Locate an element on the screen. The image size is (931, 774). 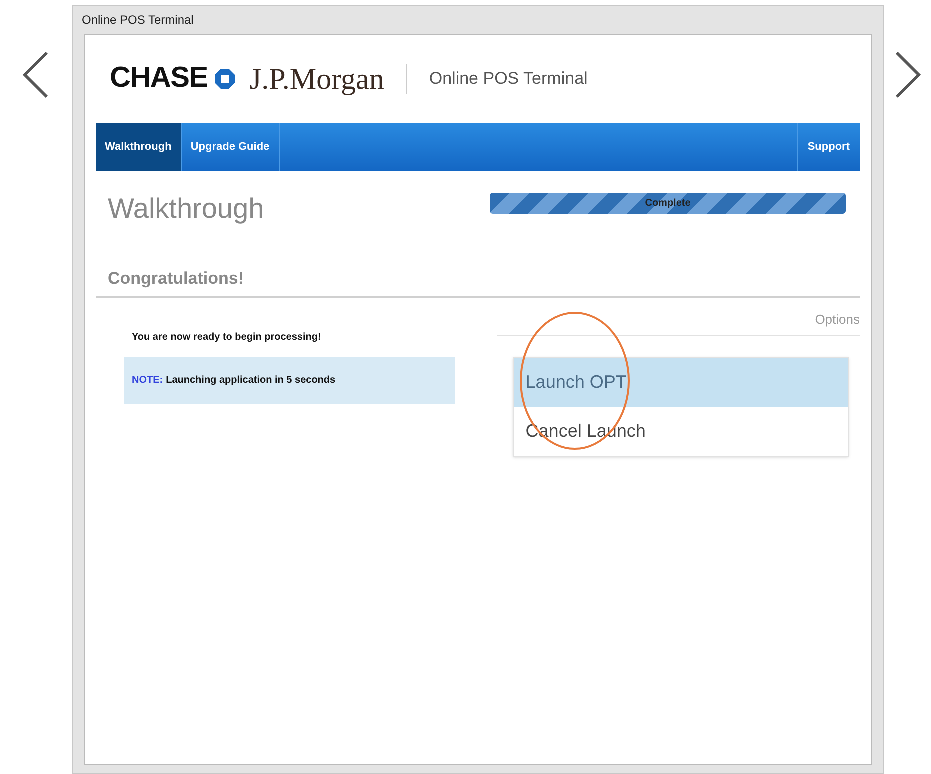
page-title: Walkthrough is located at coordinates (186, 209).